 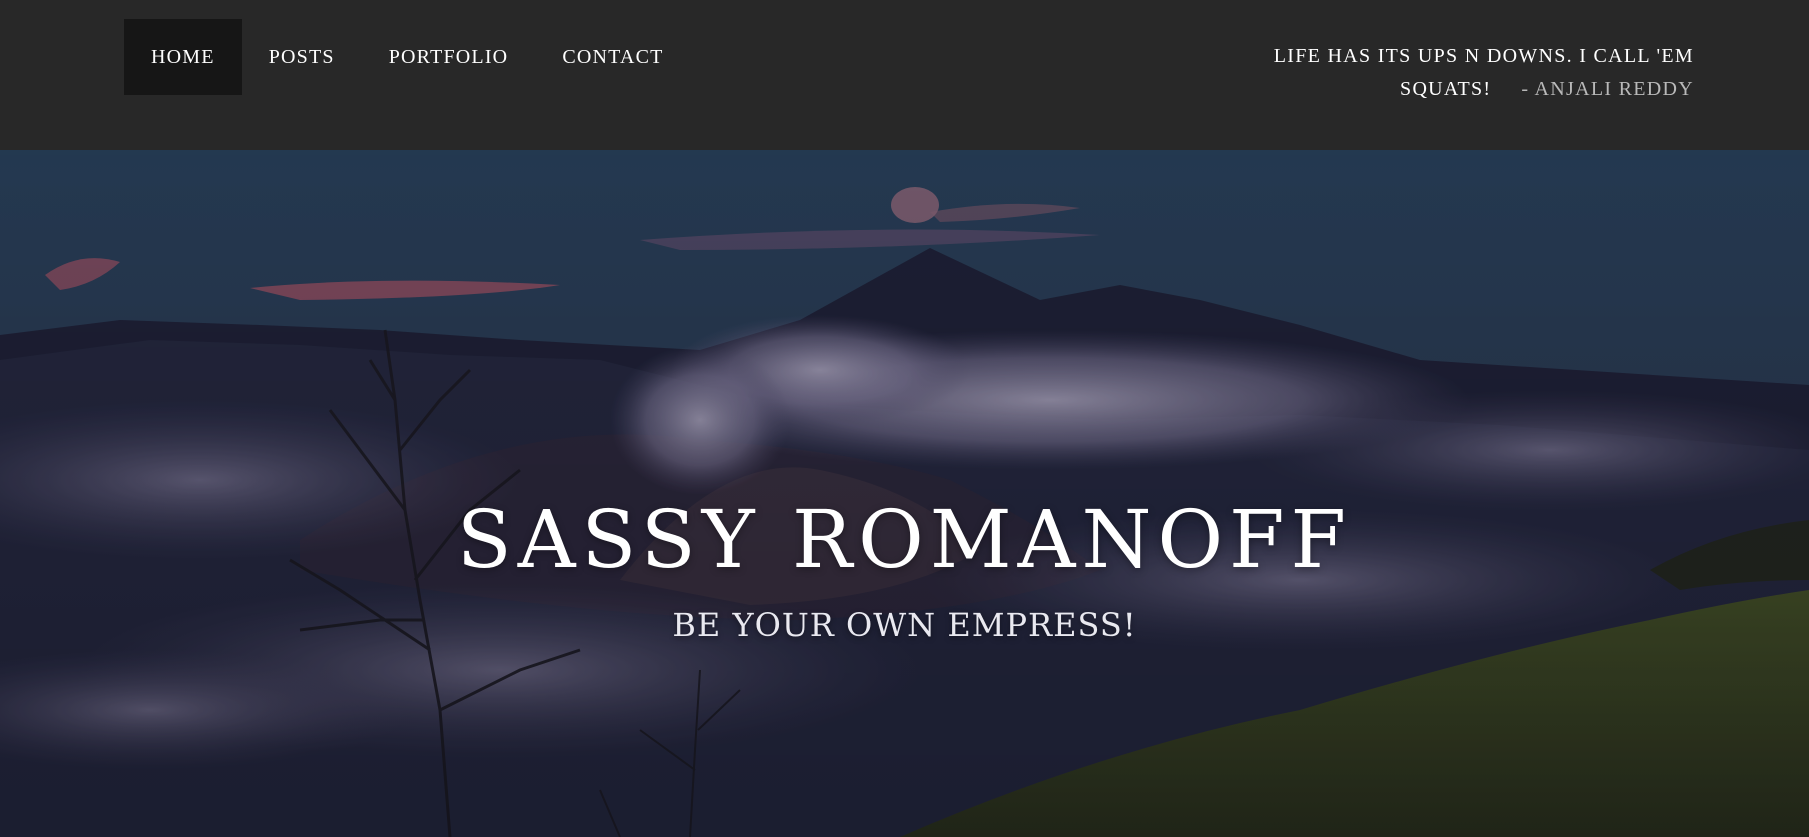 I want to click on nav-item-label: HOME, so click(x=183, y=56).